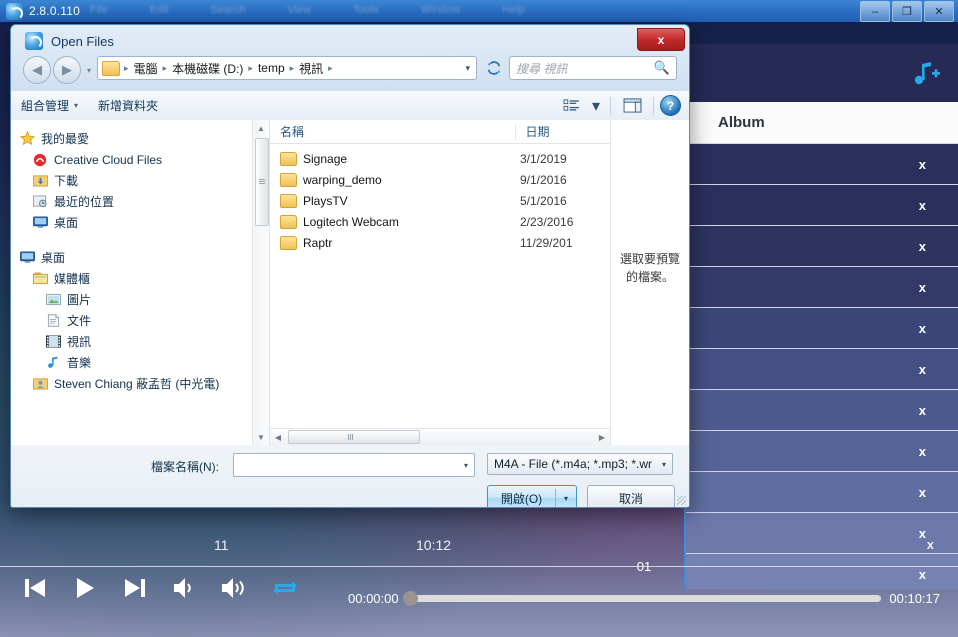 Image resolution: width=958 pixels, height=637 pixels. What do you see at coordinates (580, 464) in the screenshot?
I see `filetype-select: M4A - File (*.m4a; *.mp3; *.wr ▾` at bounding box center [580, 464].